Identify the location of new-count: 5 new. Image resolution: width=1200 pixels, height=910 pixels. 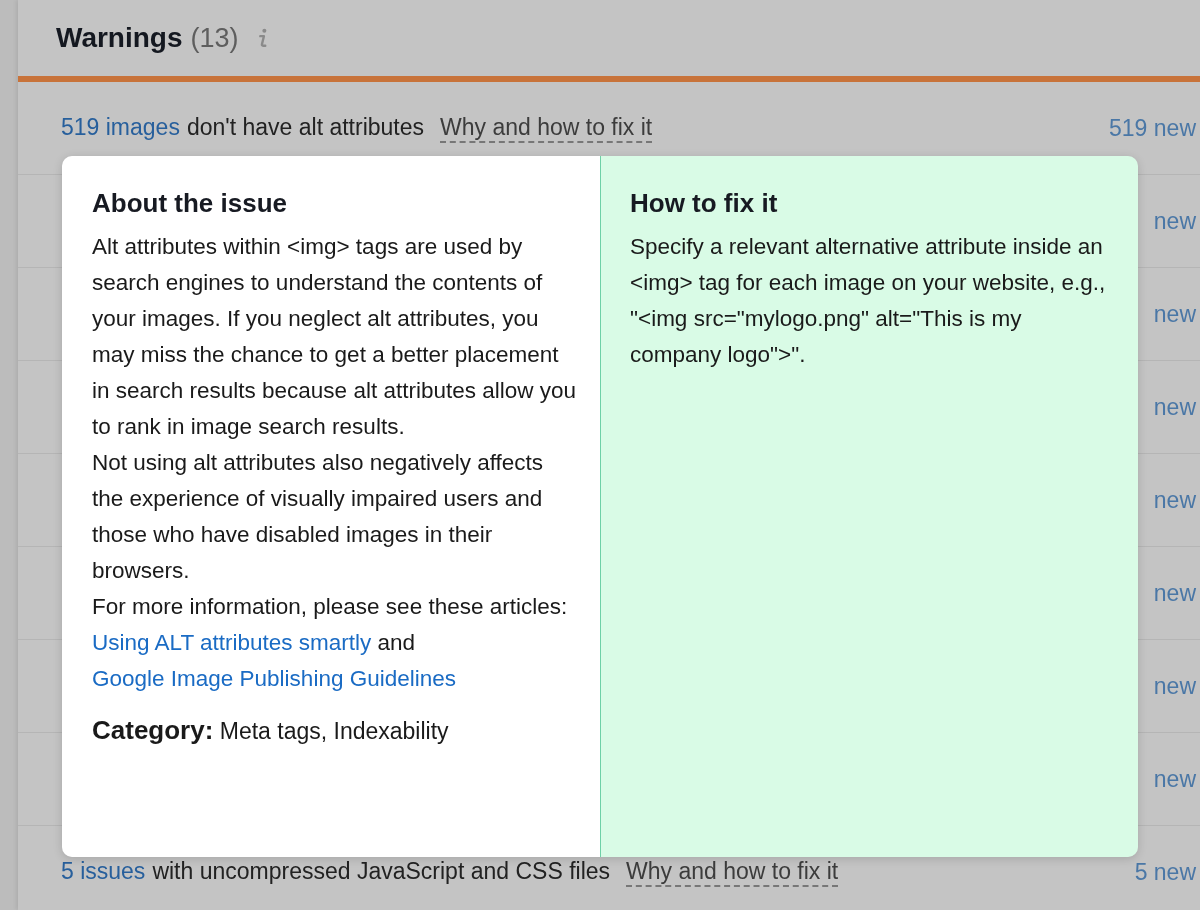
(1165, 872).